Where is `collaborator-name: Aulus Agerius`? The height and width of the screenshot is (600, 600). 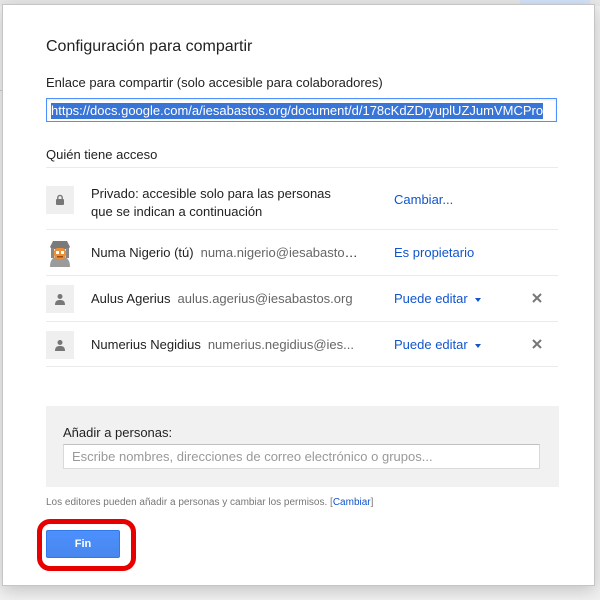
collaborator-name: Aulus Agerius is located at coordinates (131, 298).